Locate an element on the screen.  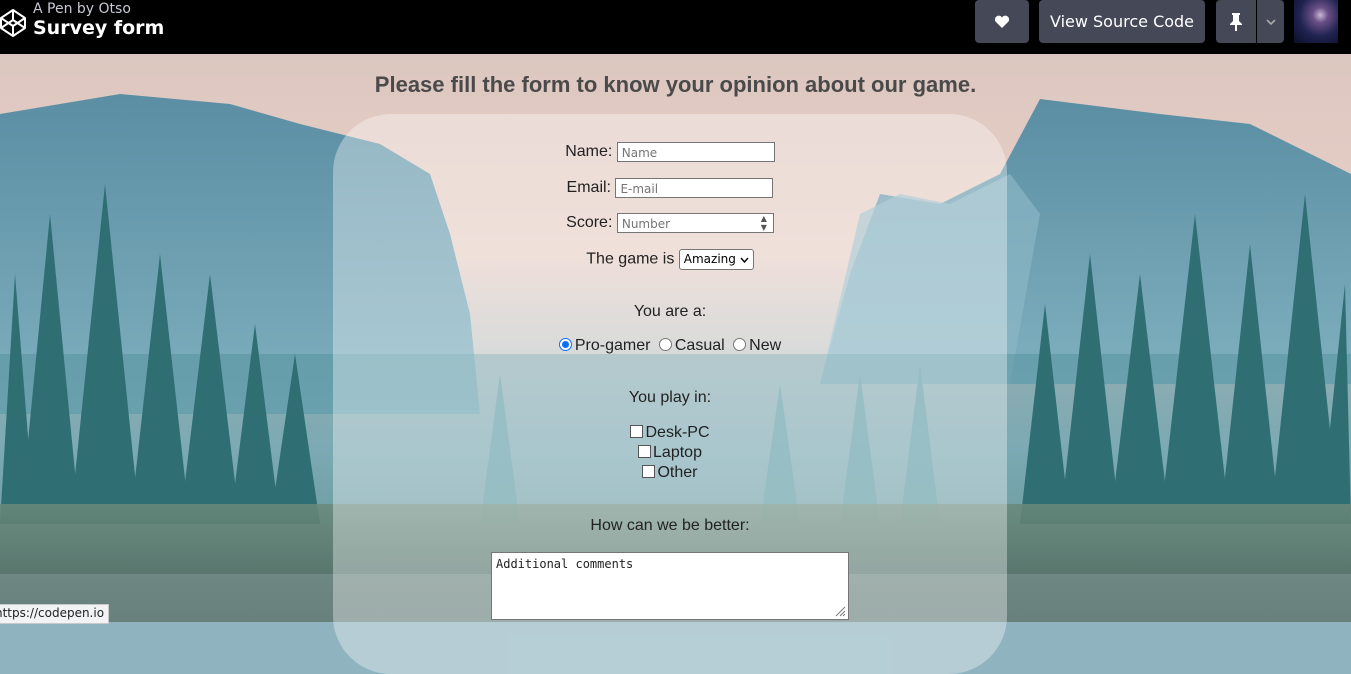
comments-textarea: Additional comments is located at coordinates (670, 586).